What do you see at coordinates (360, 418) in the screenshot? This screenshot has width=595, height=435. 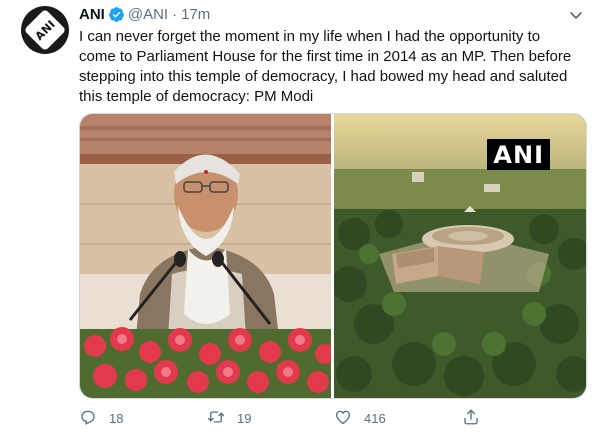 I see `like-button: 416` at bounding box center [360, 418].